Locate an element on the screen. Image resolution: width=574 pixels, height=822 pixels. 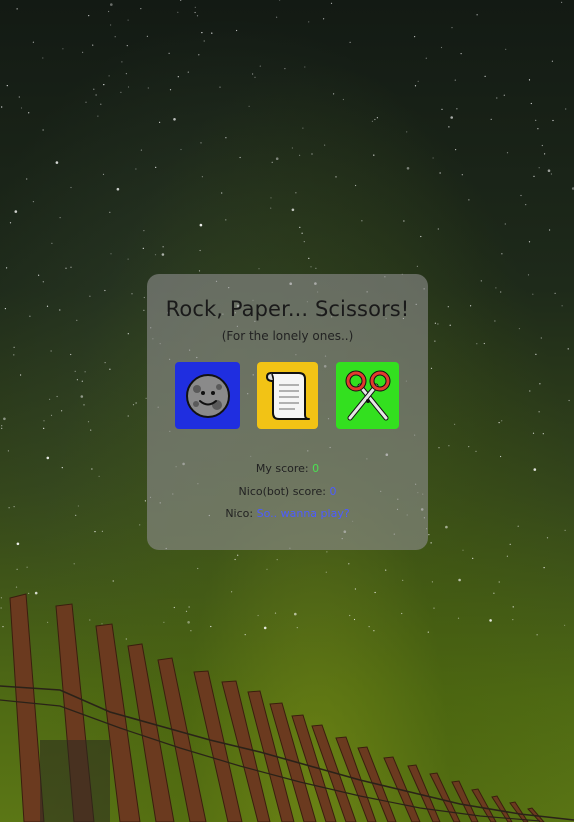
bot-score-value: 0 is located at coordinates (333, 491).